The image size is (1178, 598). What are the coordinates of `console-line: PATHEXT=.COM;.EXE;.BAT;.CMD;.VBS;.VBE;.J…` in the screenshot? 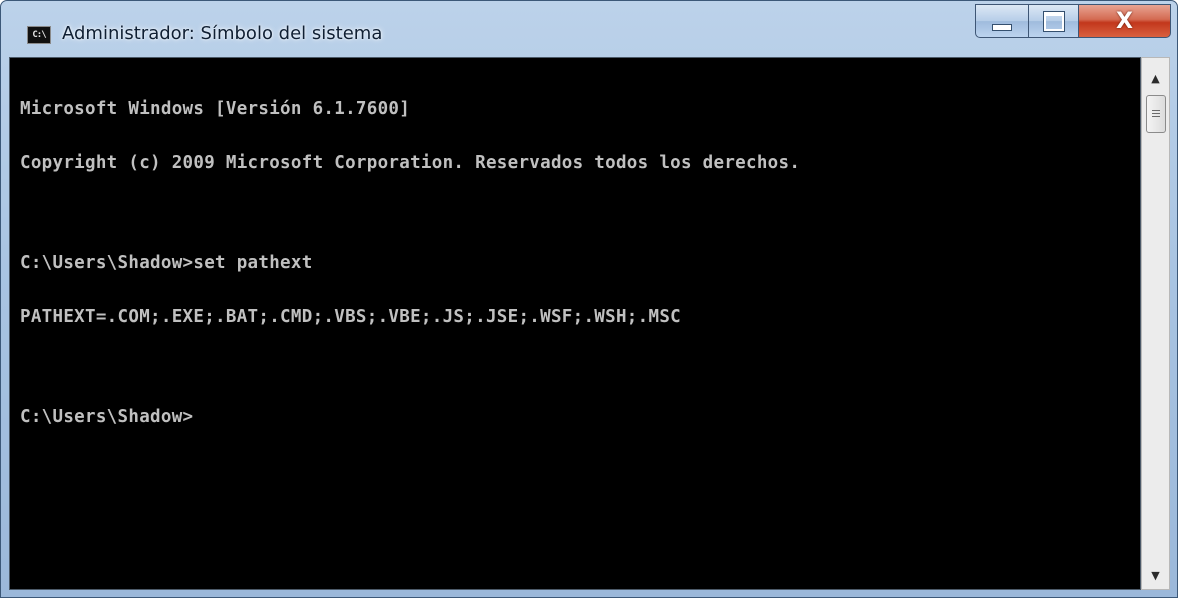 It's located at (350, 317).